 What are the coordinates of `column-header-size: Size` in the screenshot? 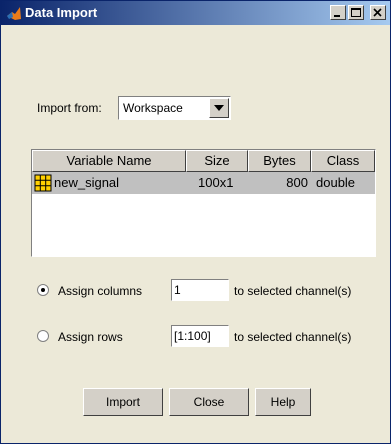 It's located at (217, 161).